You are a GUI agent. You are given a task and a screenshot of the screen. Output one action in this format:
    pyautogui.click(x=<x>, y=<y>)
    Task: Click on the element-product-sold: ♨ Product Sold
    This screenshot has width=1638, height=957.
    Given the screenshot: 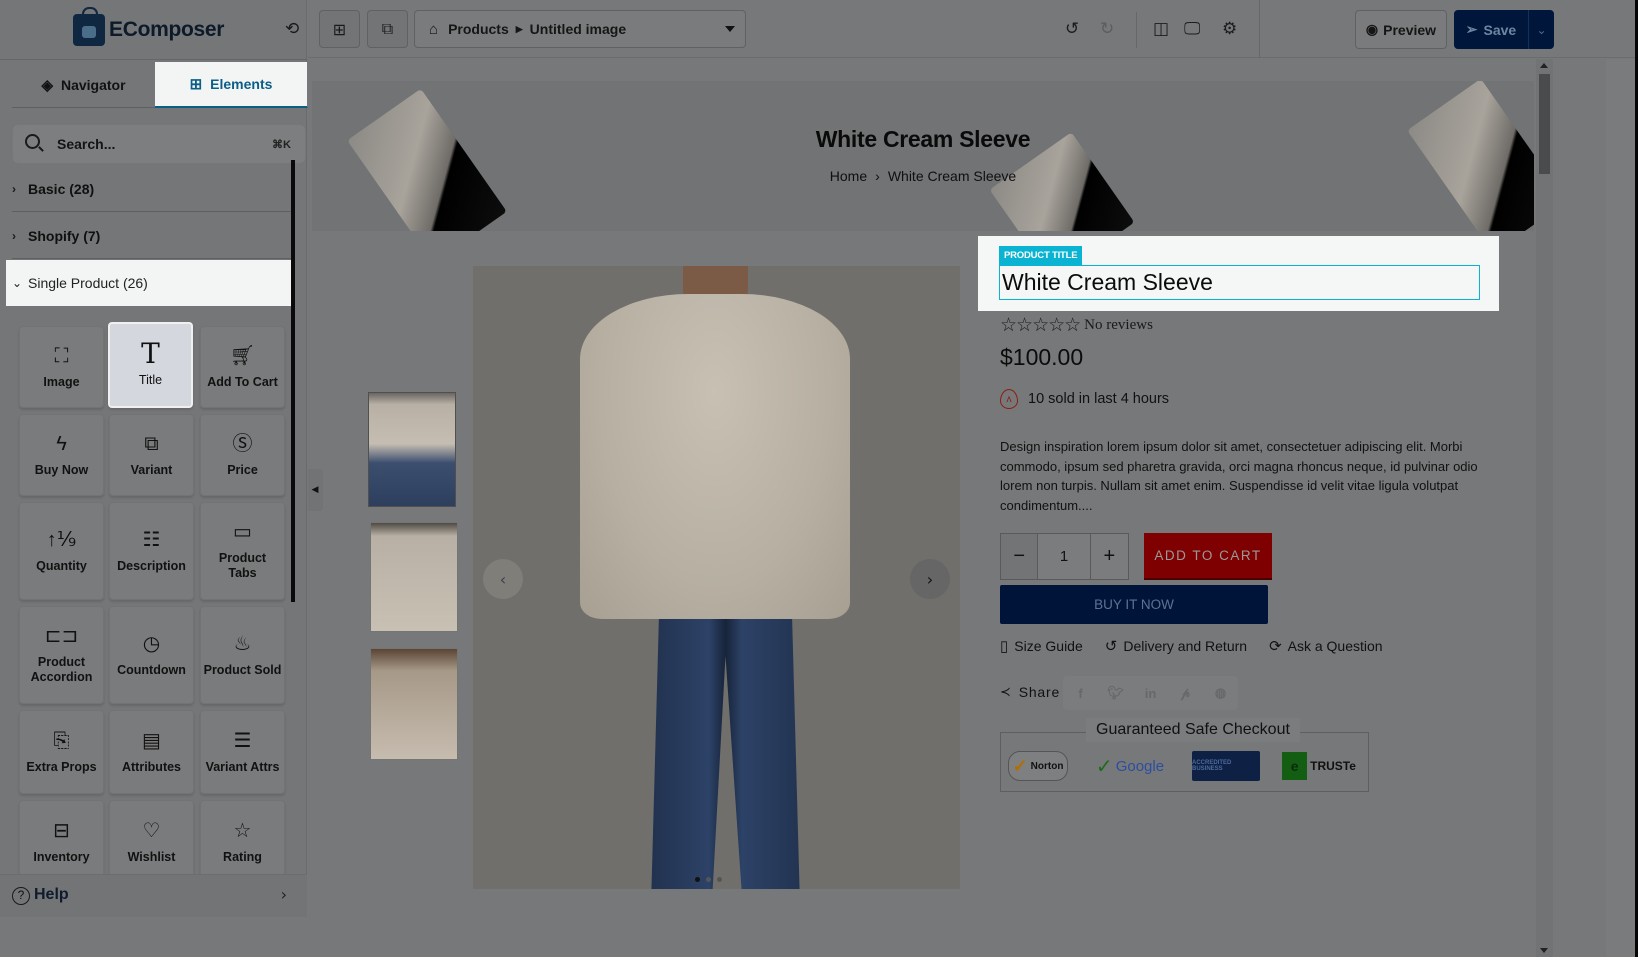 What is the action you would take?
    pyautogui.click(x=242, y=655)
    